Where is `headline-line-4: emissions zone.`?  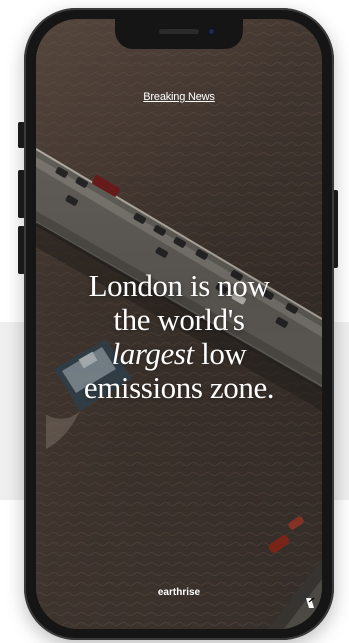
headline-line-4: emissions zone. is located at coordinates (179, 387).